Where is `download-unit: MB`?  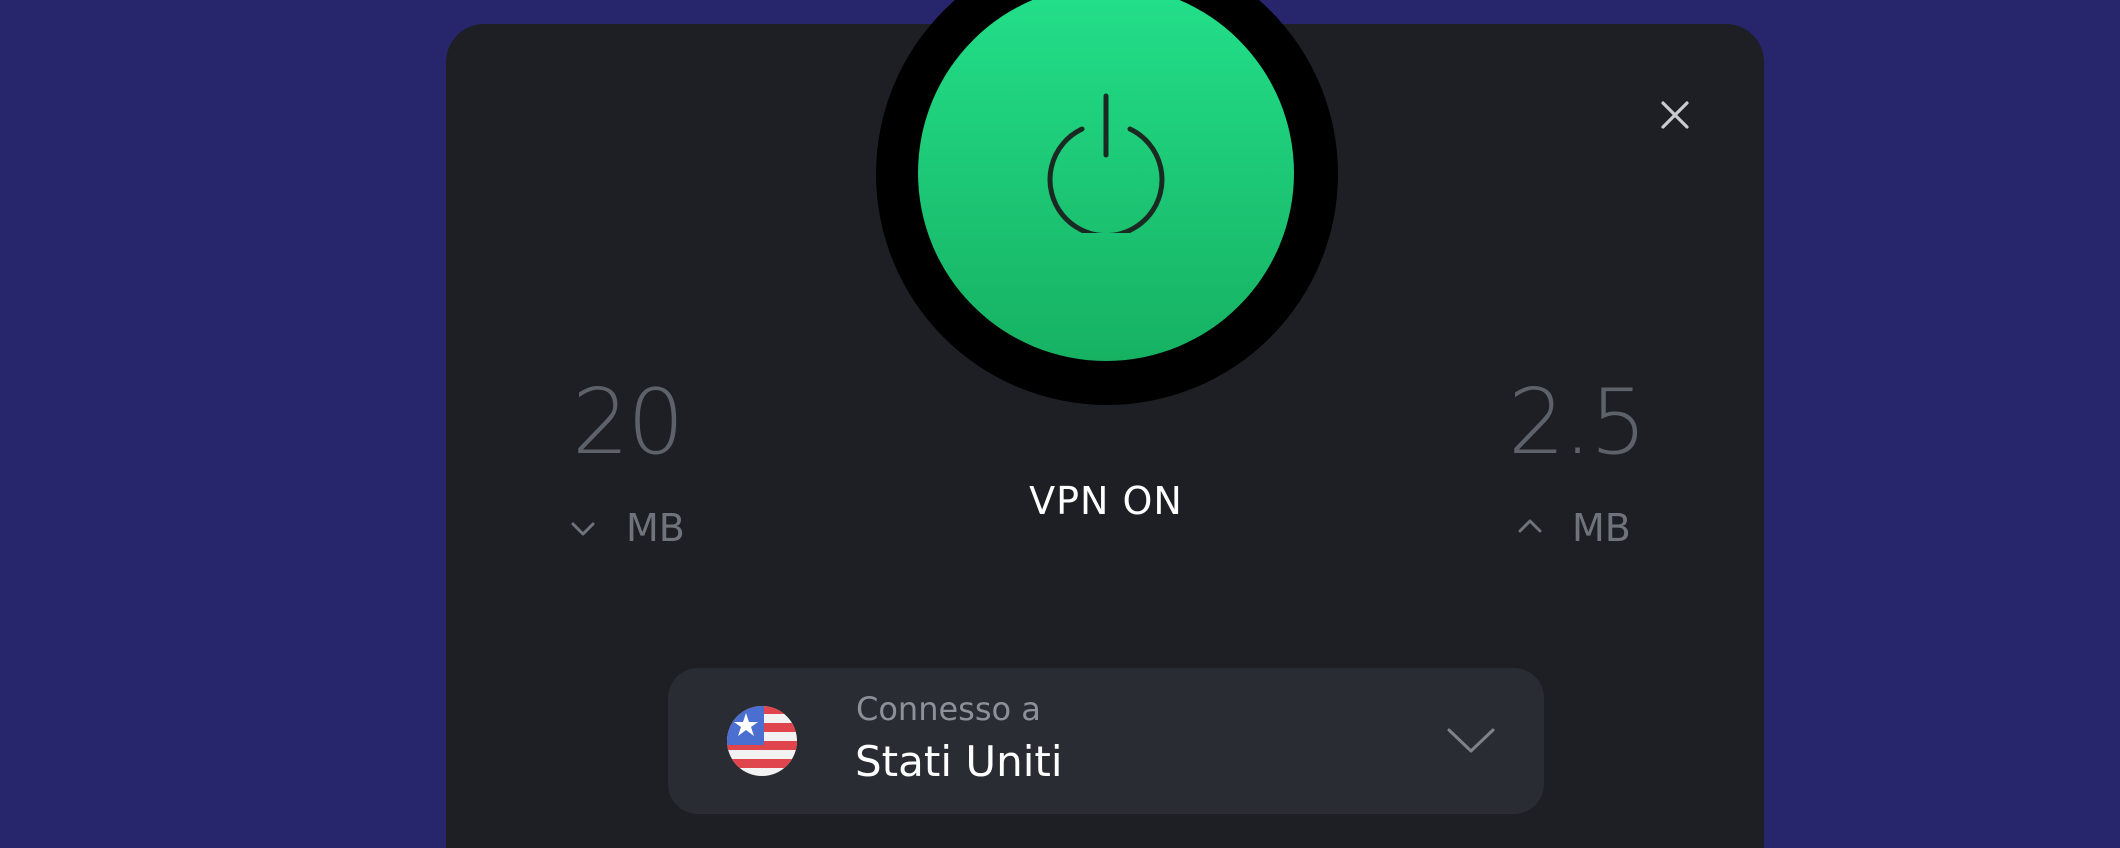 download-unit: MB is located at coordinates (655, 528).